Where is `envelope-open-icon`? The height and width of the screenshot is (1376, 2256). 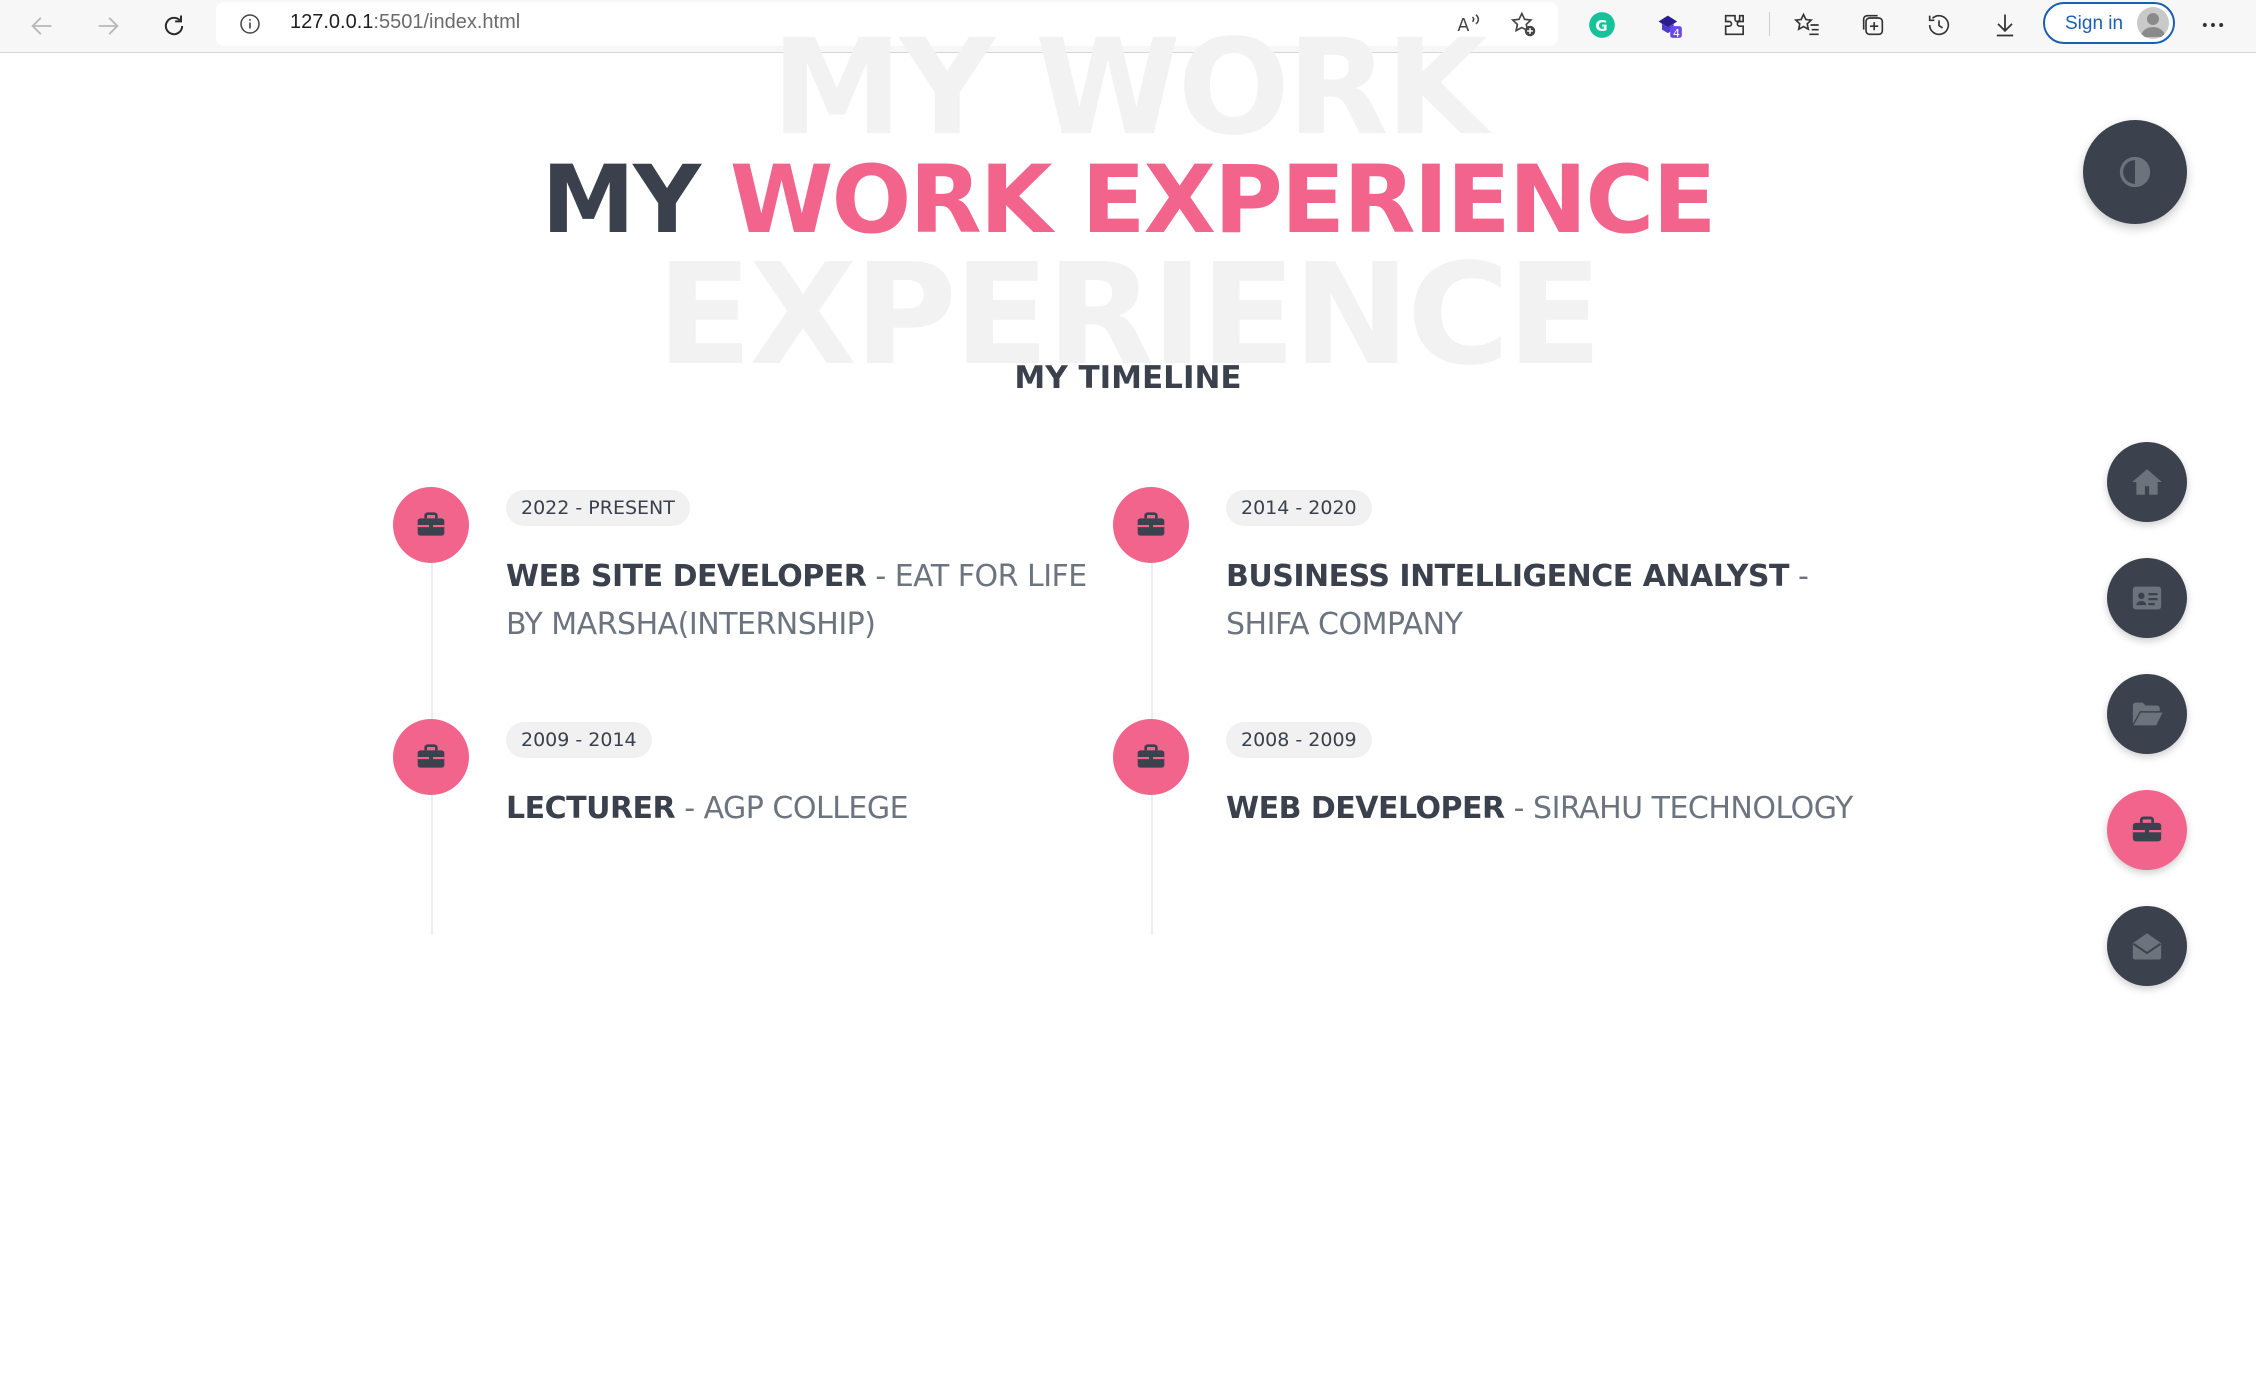 envelope-open-icon is located at coordinates (2147, 946).